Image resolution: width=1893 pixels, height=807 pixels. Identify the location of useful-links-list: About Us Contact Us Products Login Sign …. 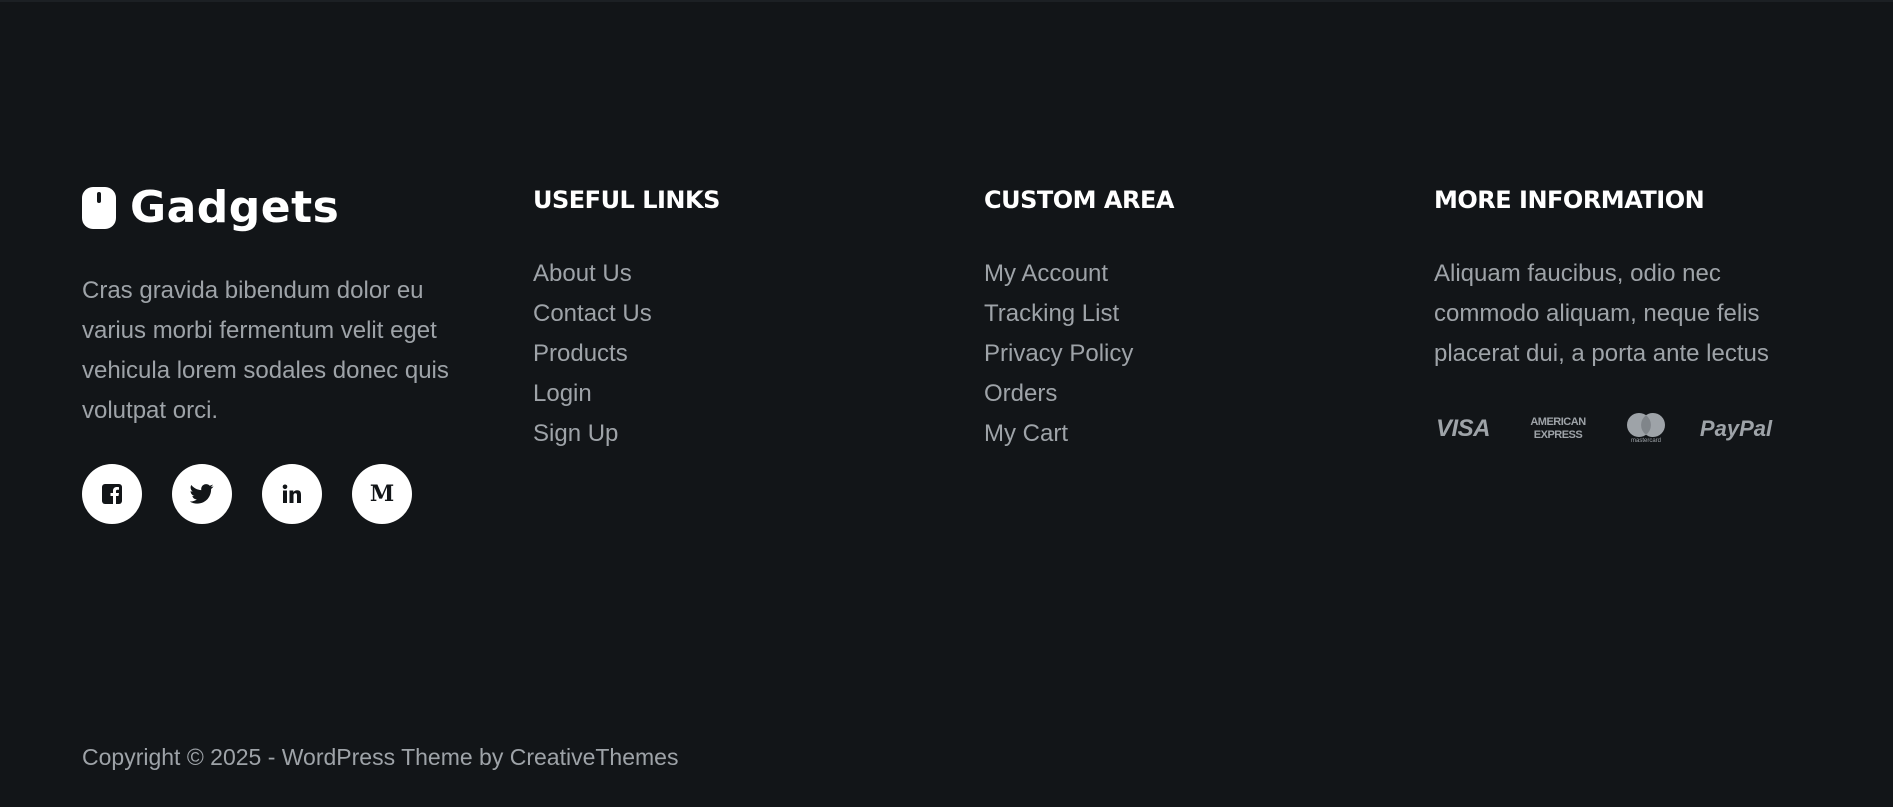
(592, 354).